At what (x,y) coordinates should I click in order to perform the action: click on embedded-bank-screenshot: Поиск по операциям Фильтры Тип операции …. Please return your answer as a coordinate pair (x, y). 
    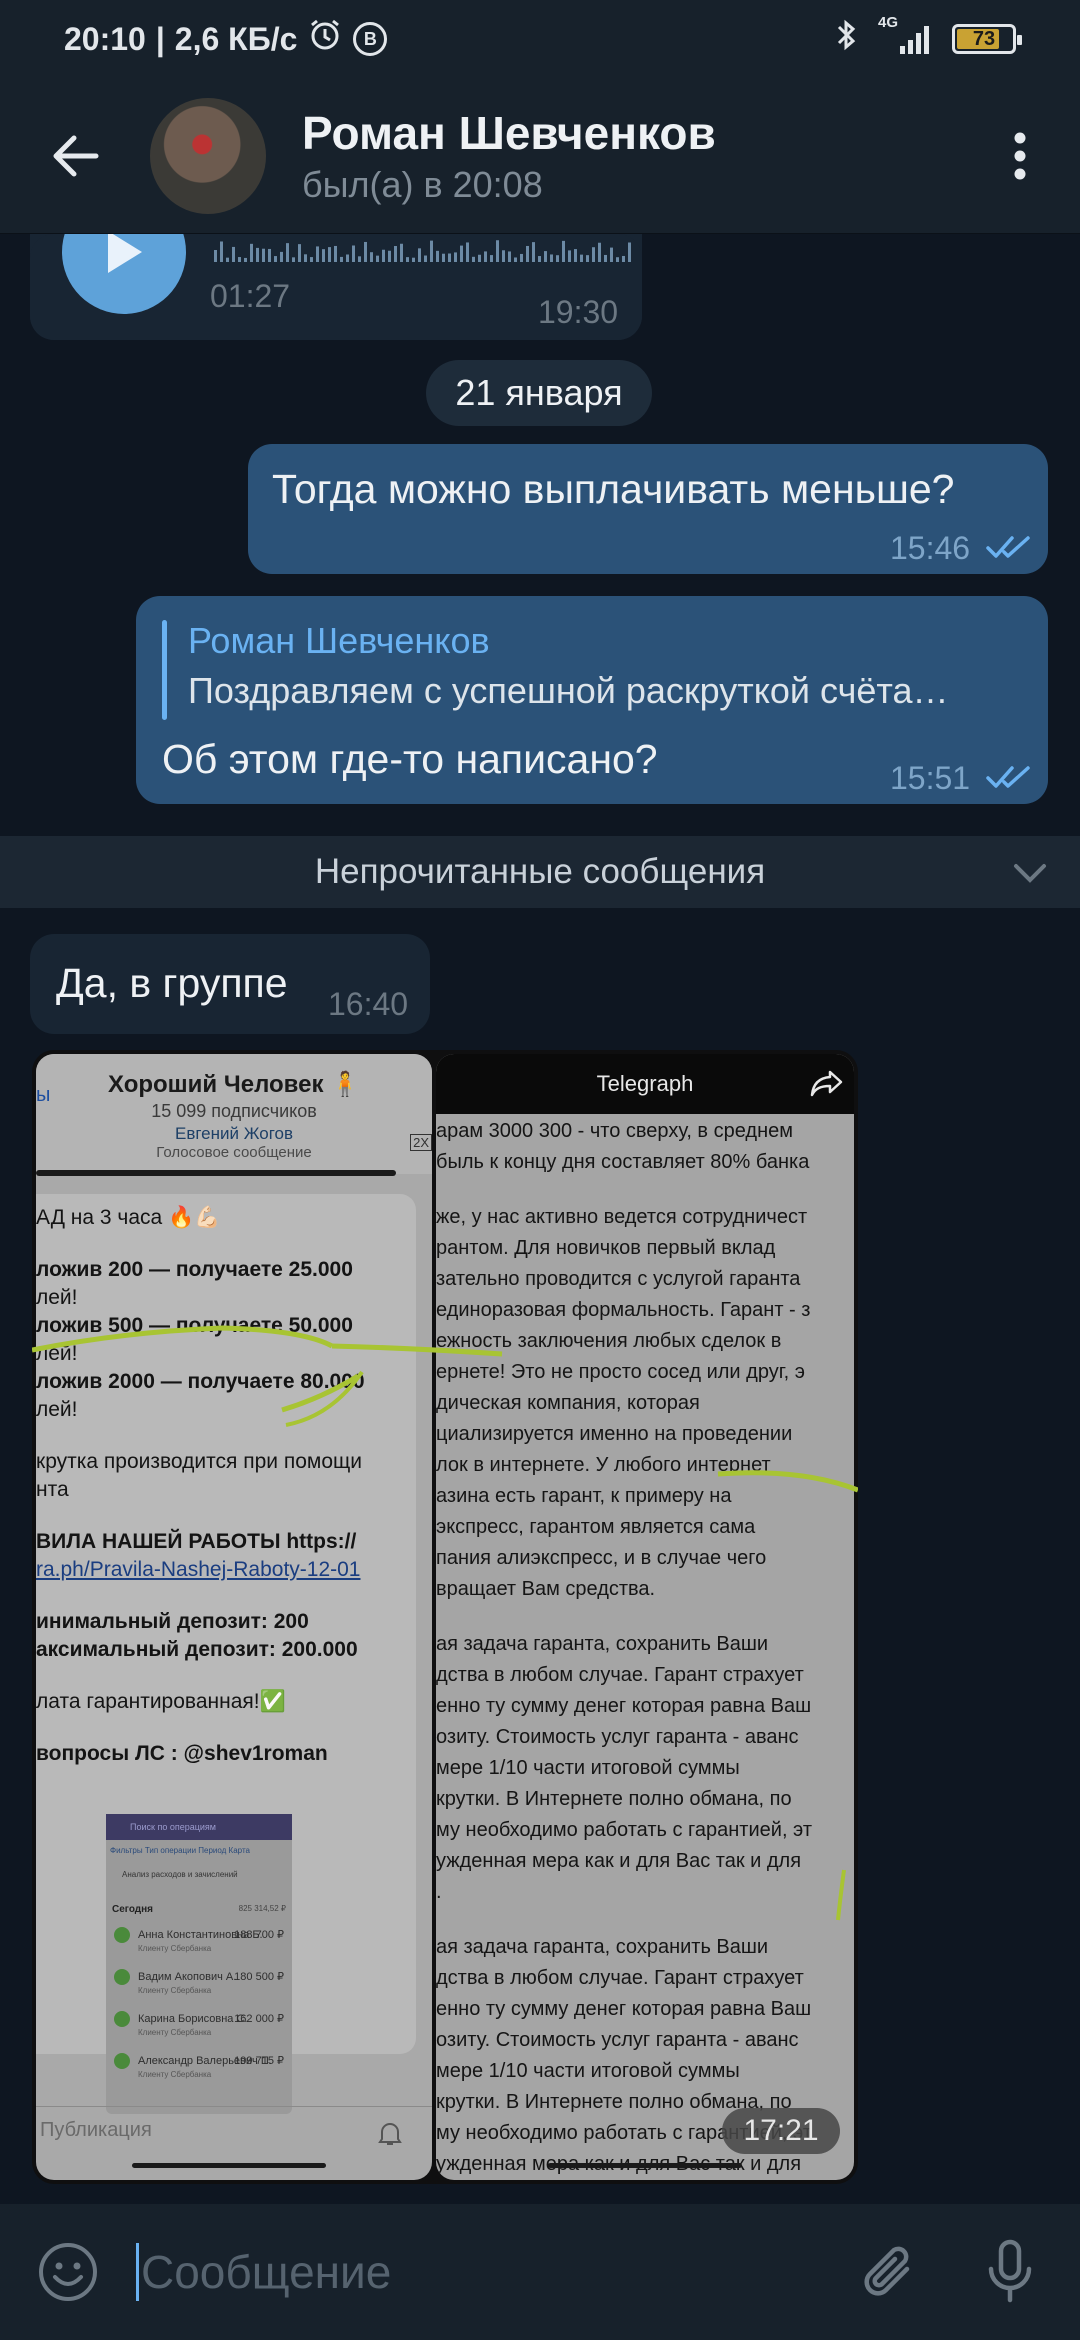
    Looking at the image, I should click on (199, 1964).